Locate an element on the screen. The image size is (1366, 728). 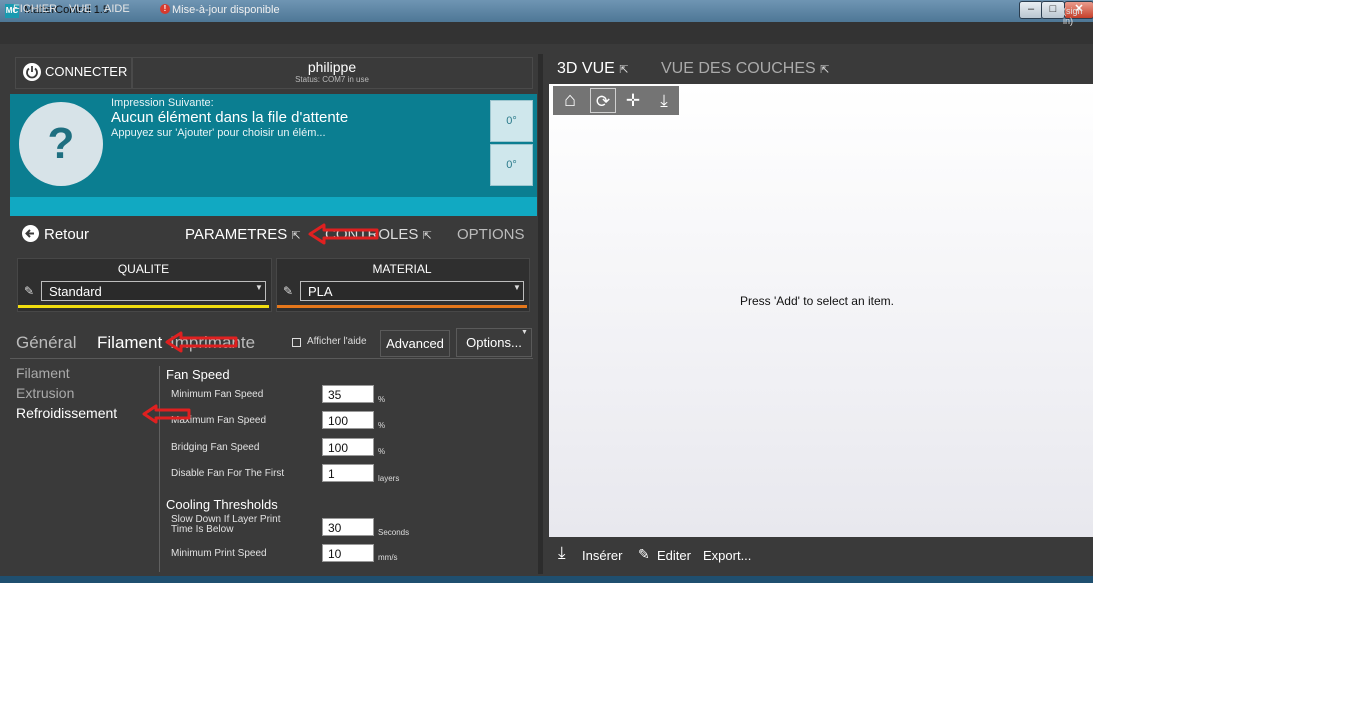
alert-icon: ! is located at coordinates (165, 9).